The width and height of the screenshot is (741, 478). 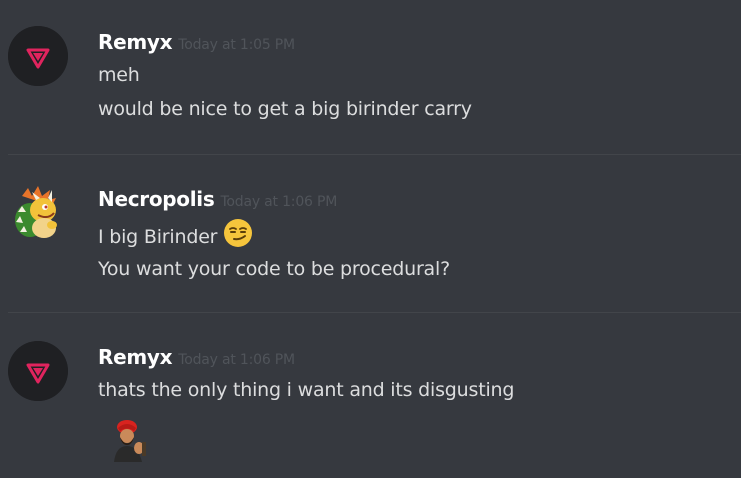 I want to click on message-header: Necropolis Today at 1:06 PM, so click(x=217, y=199).